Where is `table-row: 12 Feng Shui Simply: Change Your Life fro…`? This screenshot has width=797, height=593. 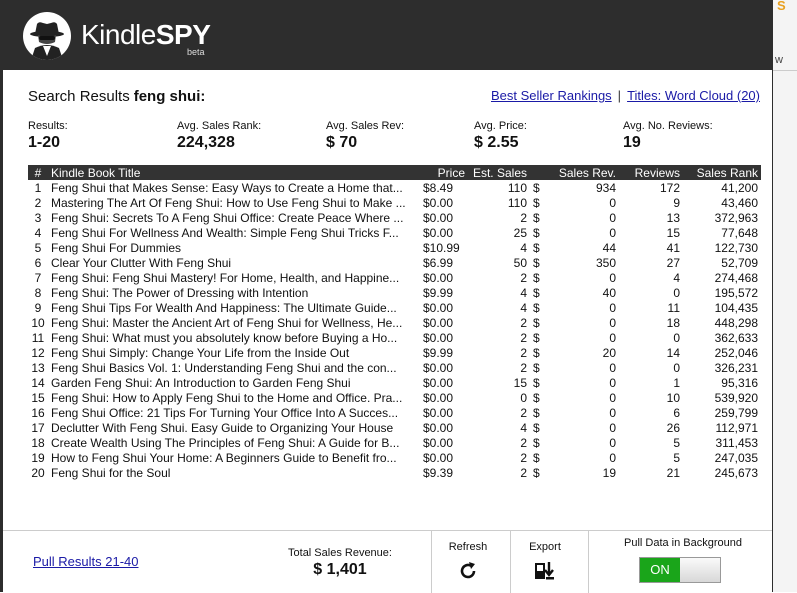 table-row: 12 Feng Shui Simply: Change Your Life fro… is located at coordinates (394, 352).